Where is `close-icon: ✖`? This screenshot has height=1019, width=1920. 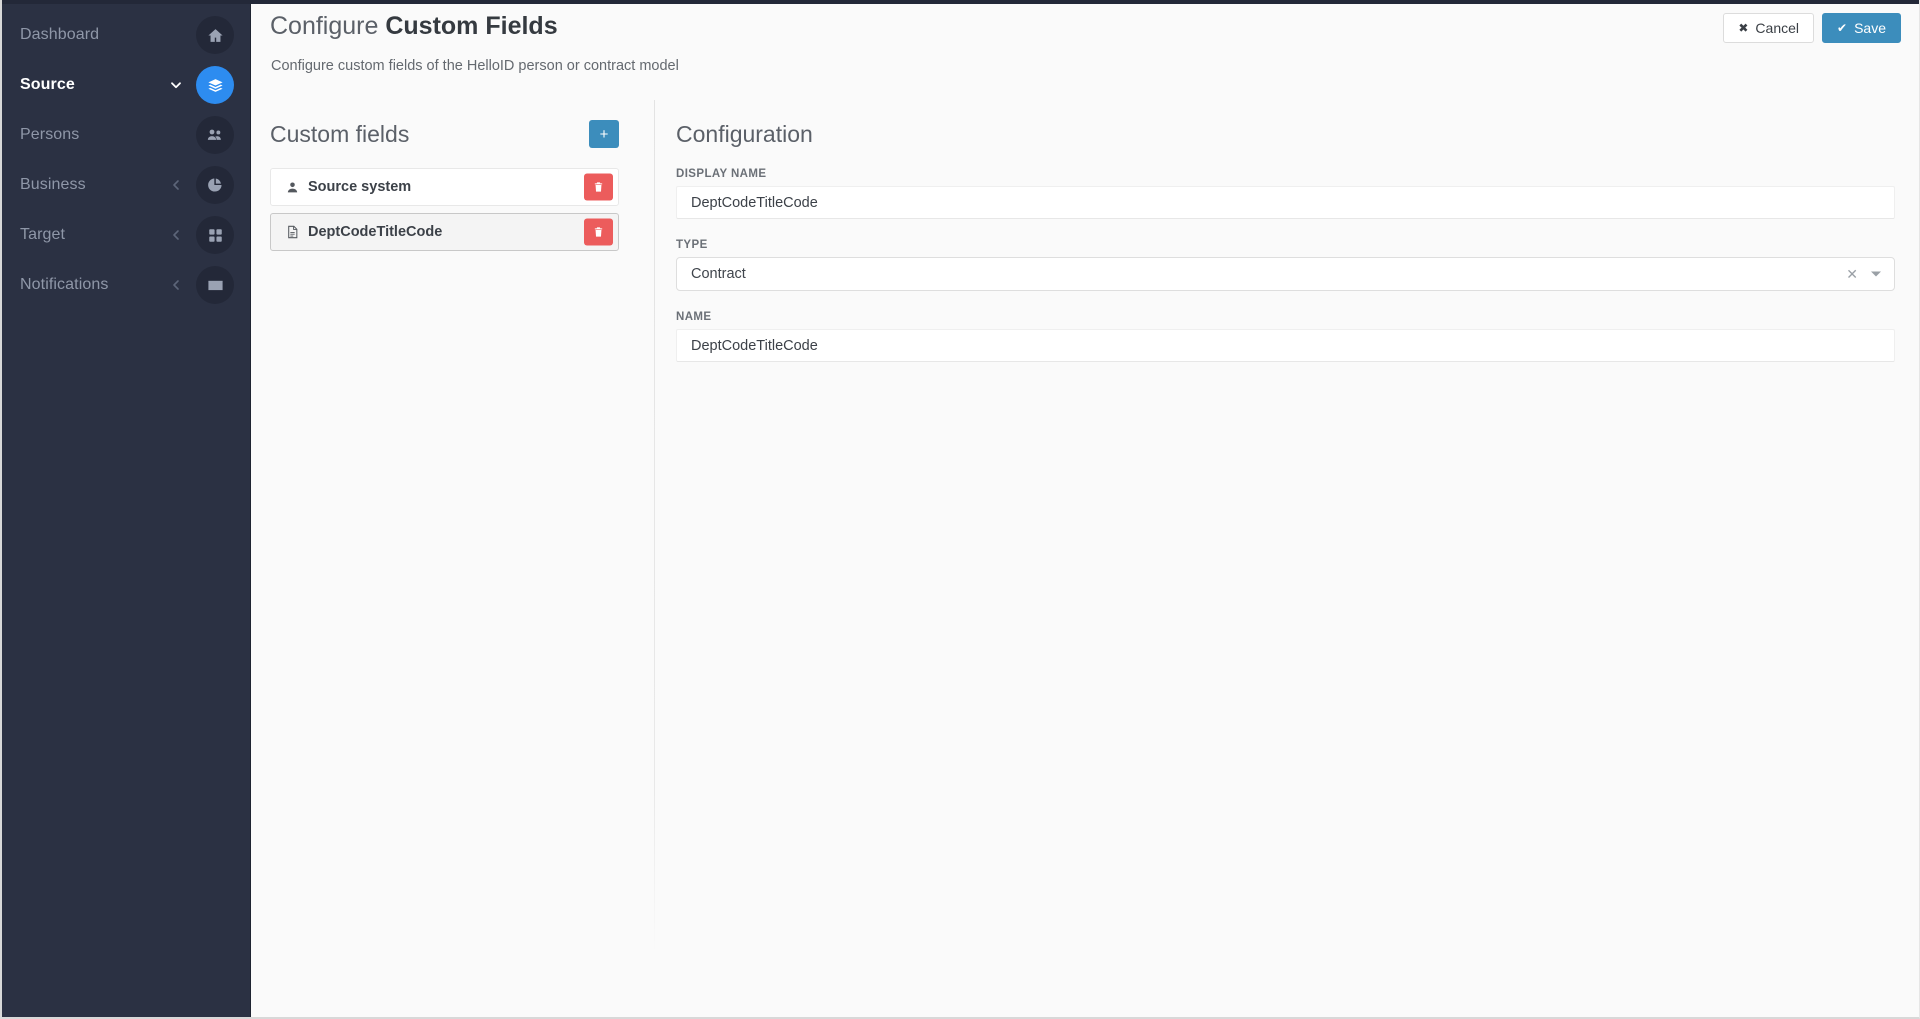 close-icon: ✖ is located at coordinates (1743, 28).